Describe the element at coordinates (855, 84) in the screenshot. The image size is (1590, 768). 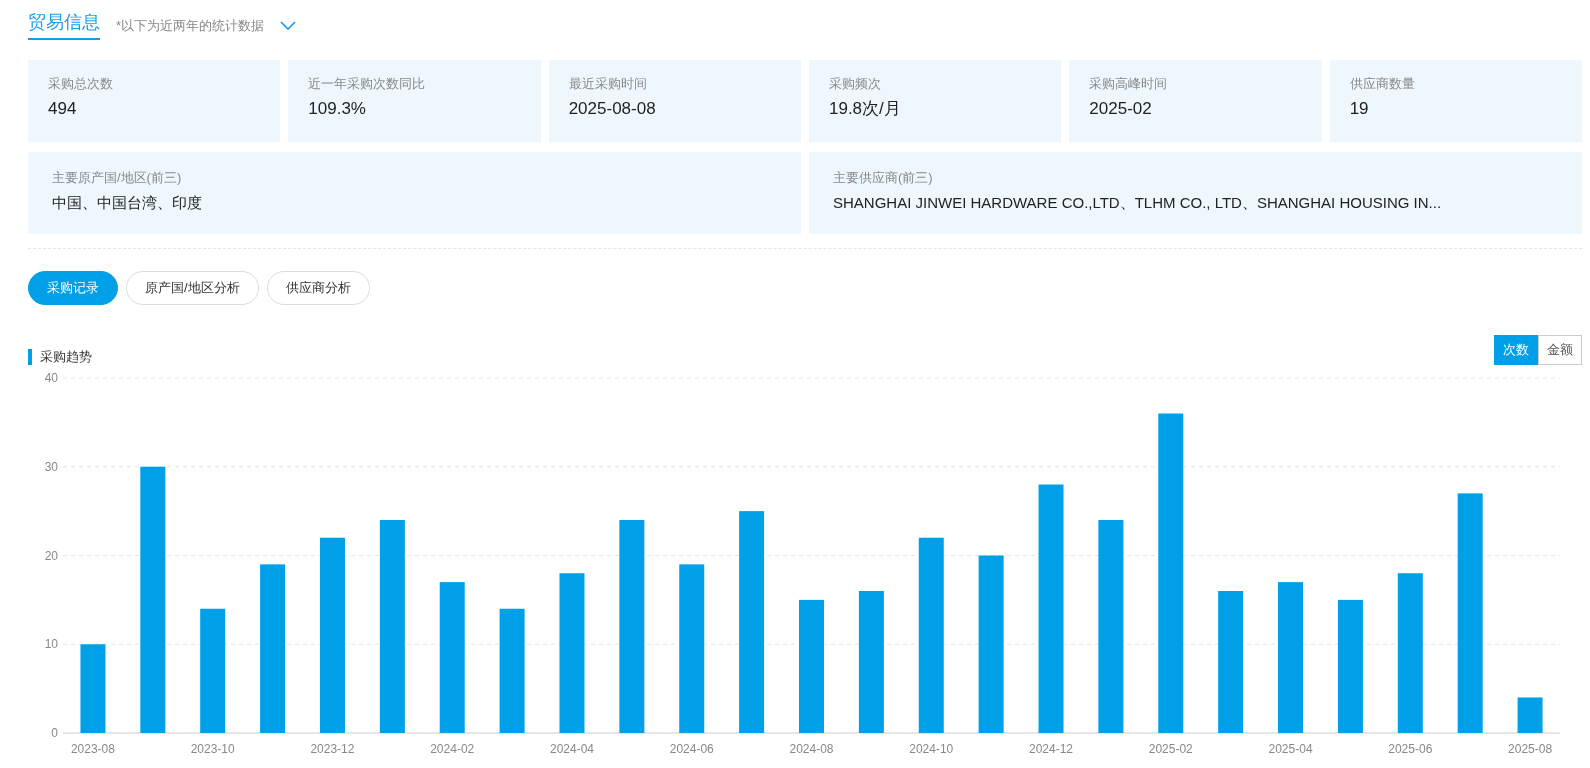
I see `stat-label: 采购频次` at that location.